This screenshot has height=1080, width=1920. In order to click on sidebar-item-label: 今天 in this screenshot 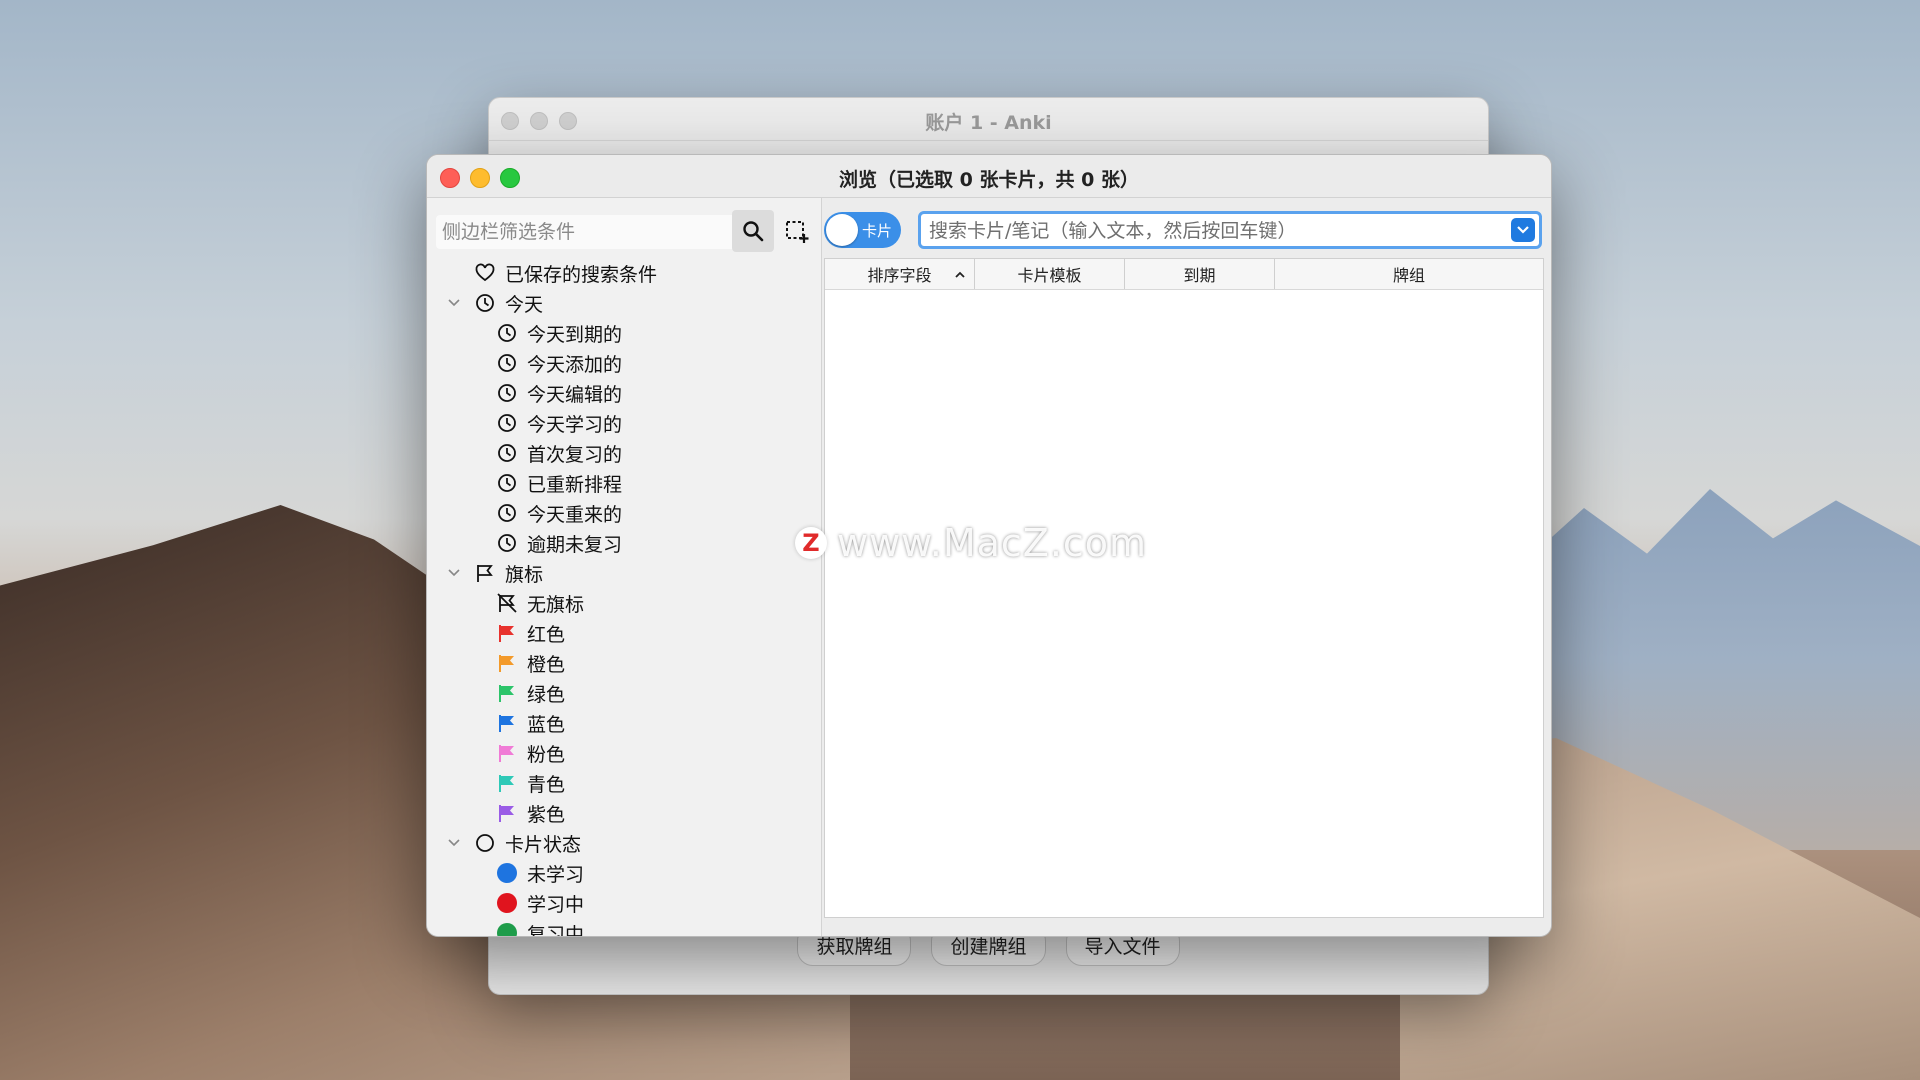, I will do `click(524, 304)`.